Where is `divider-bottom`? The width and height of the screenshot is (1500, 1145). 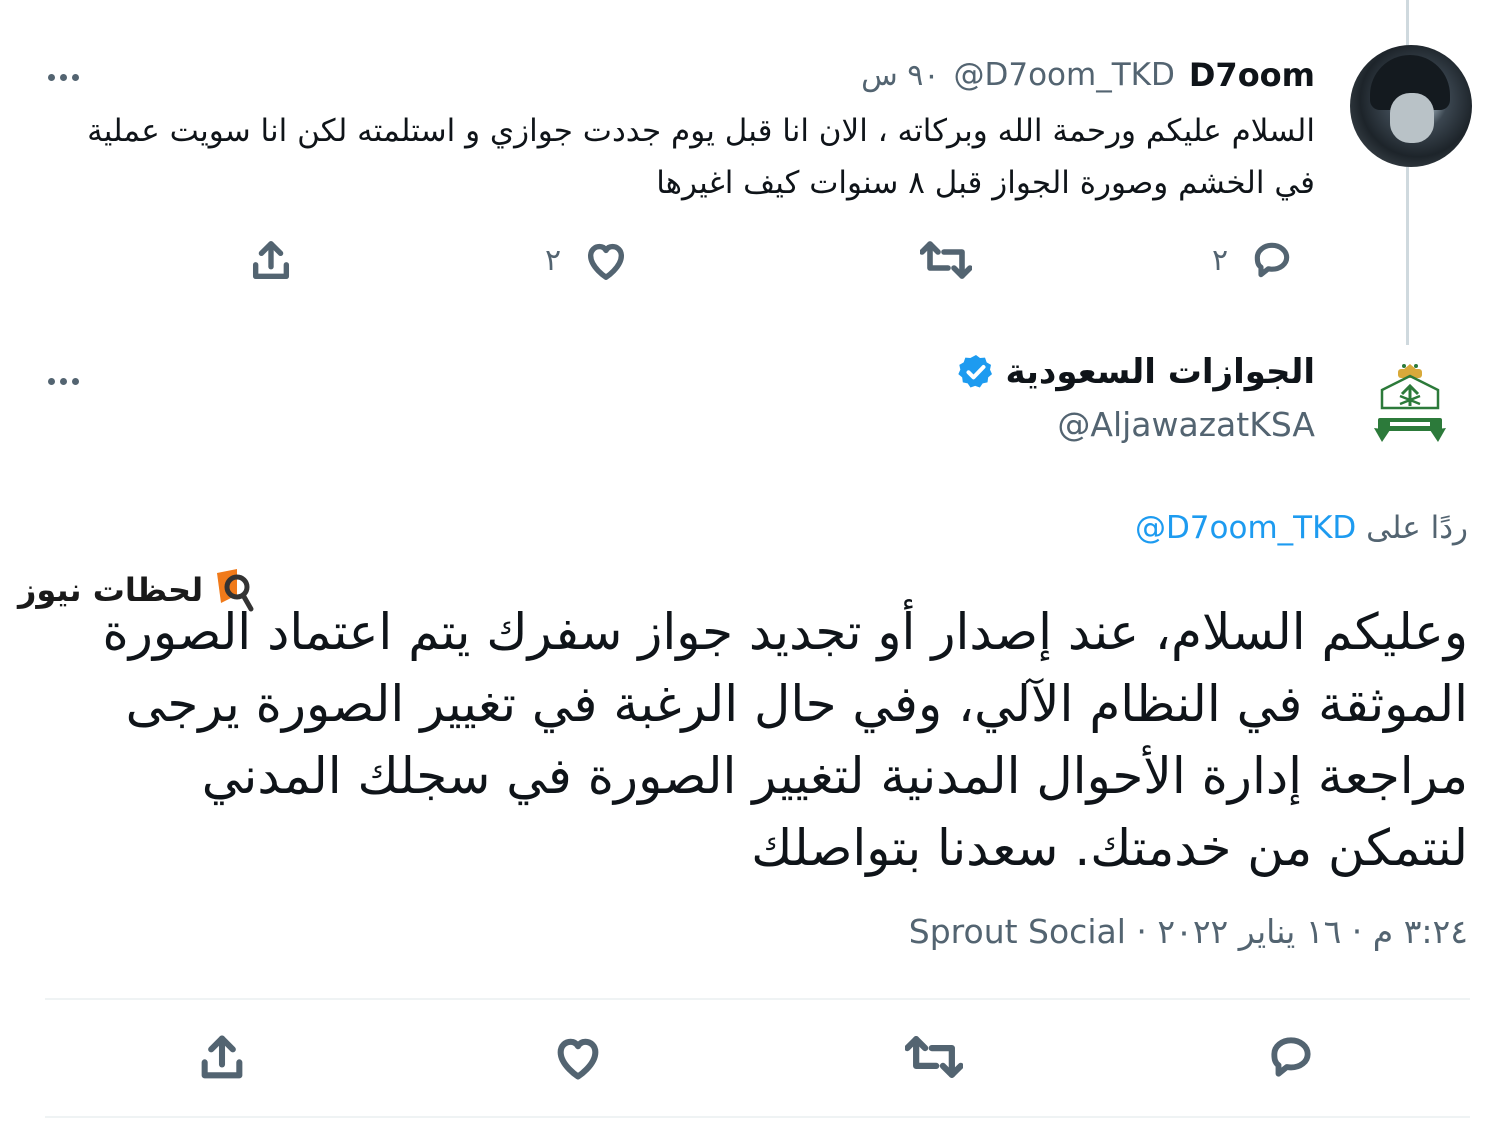 divider-bottom is located at coordinates (757, 1117).